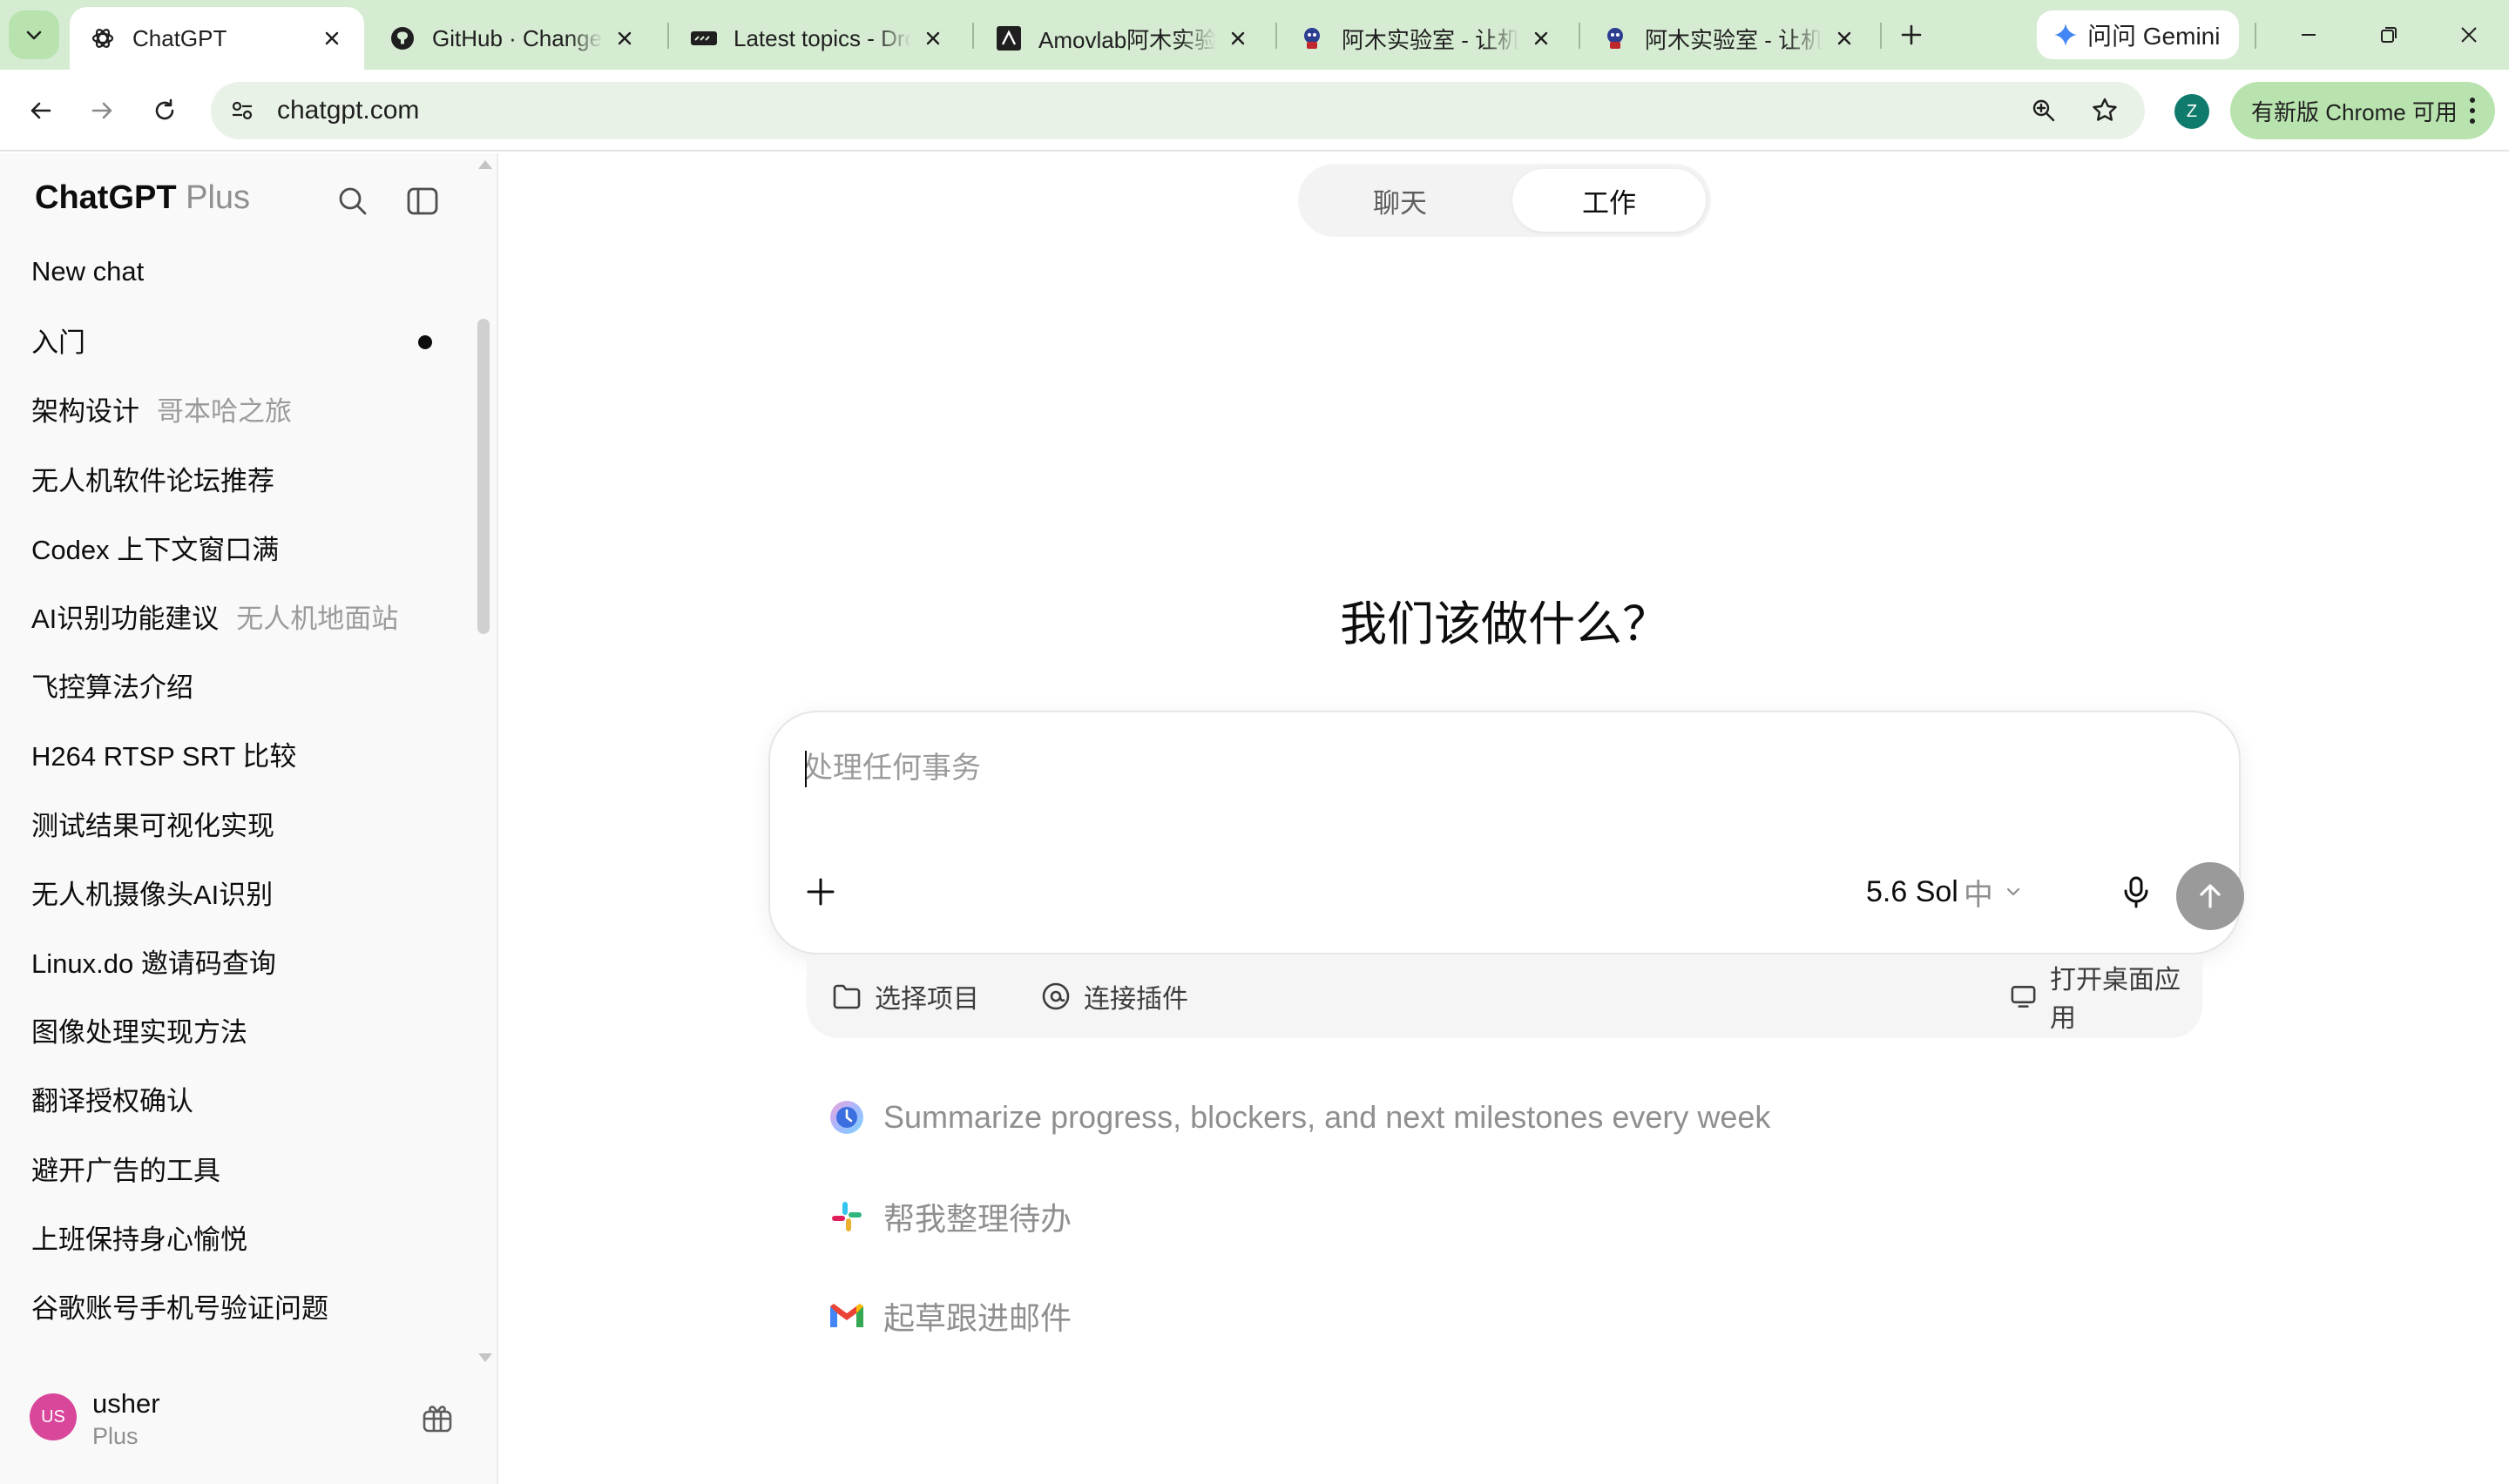  Describe the element at coordinates (58, 343) in the screenshot. I see `chat-title: 入门` at that location.